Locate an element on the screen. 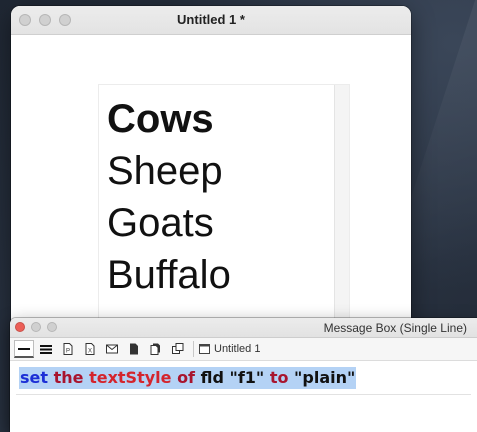 This screenshot has width=477, height=432. minimize-button is located at coordinates (36, 327).